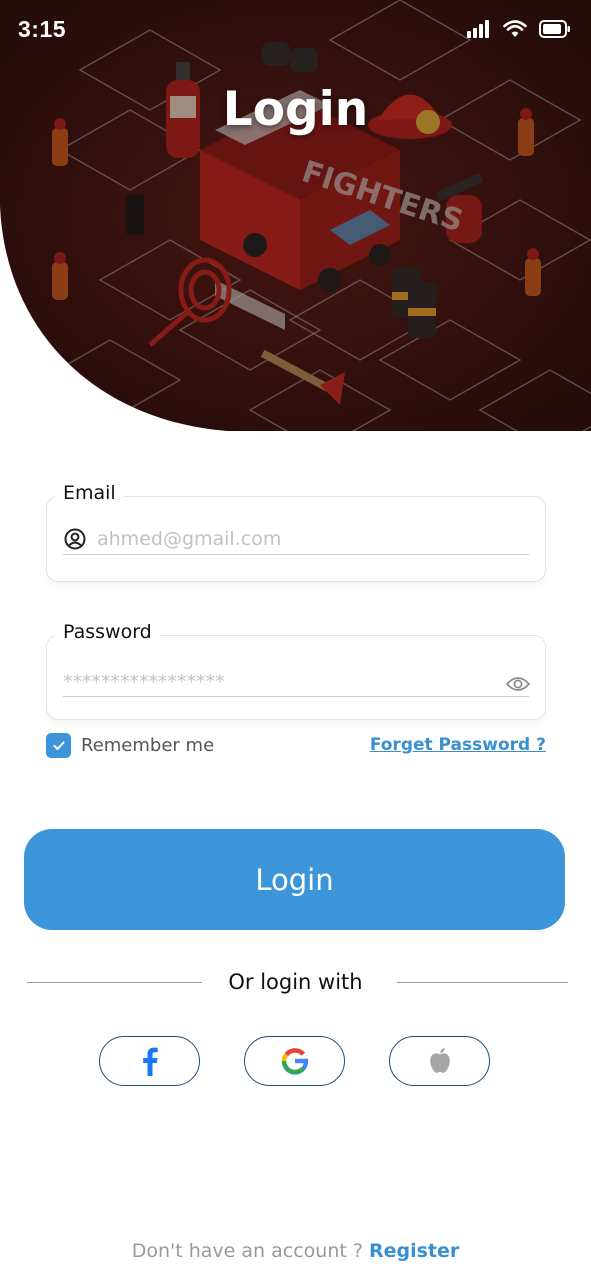  Describe the element at coordinates (515, 28) in the screenshot. I see `wifi-icon` at that location.